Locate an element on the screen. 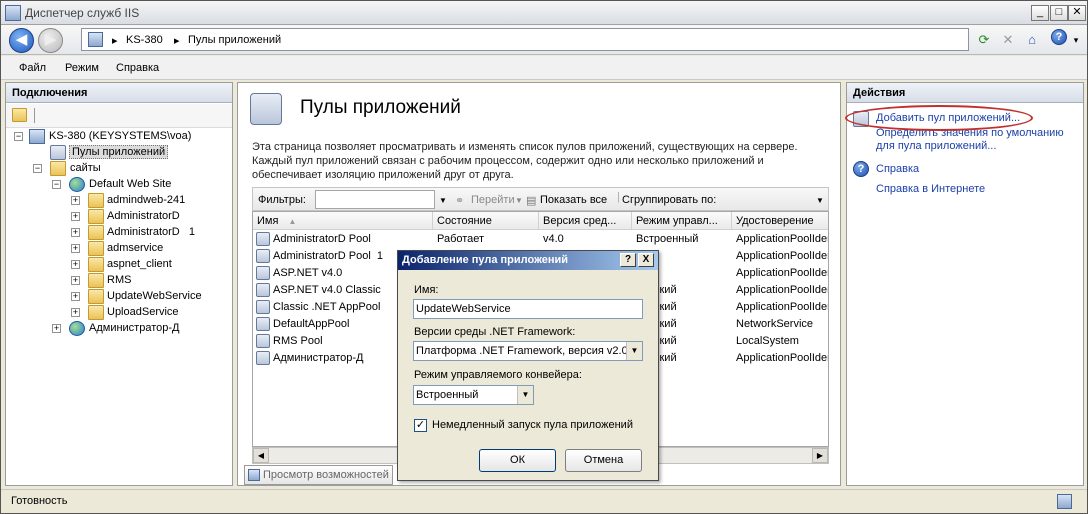 Image resolution: width=1088 pixels, height=514 pixels. features-view-label: Просмотр возможностей is located at coordinates (326, 475).